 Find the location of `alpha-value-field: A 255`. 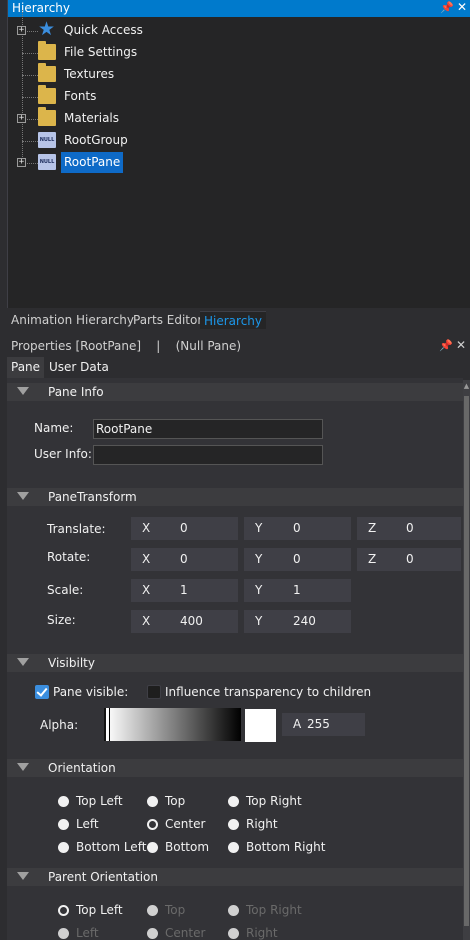

alpha-value-field: A 255 is located at coordinates (323, 724).